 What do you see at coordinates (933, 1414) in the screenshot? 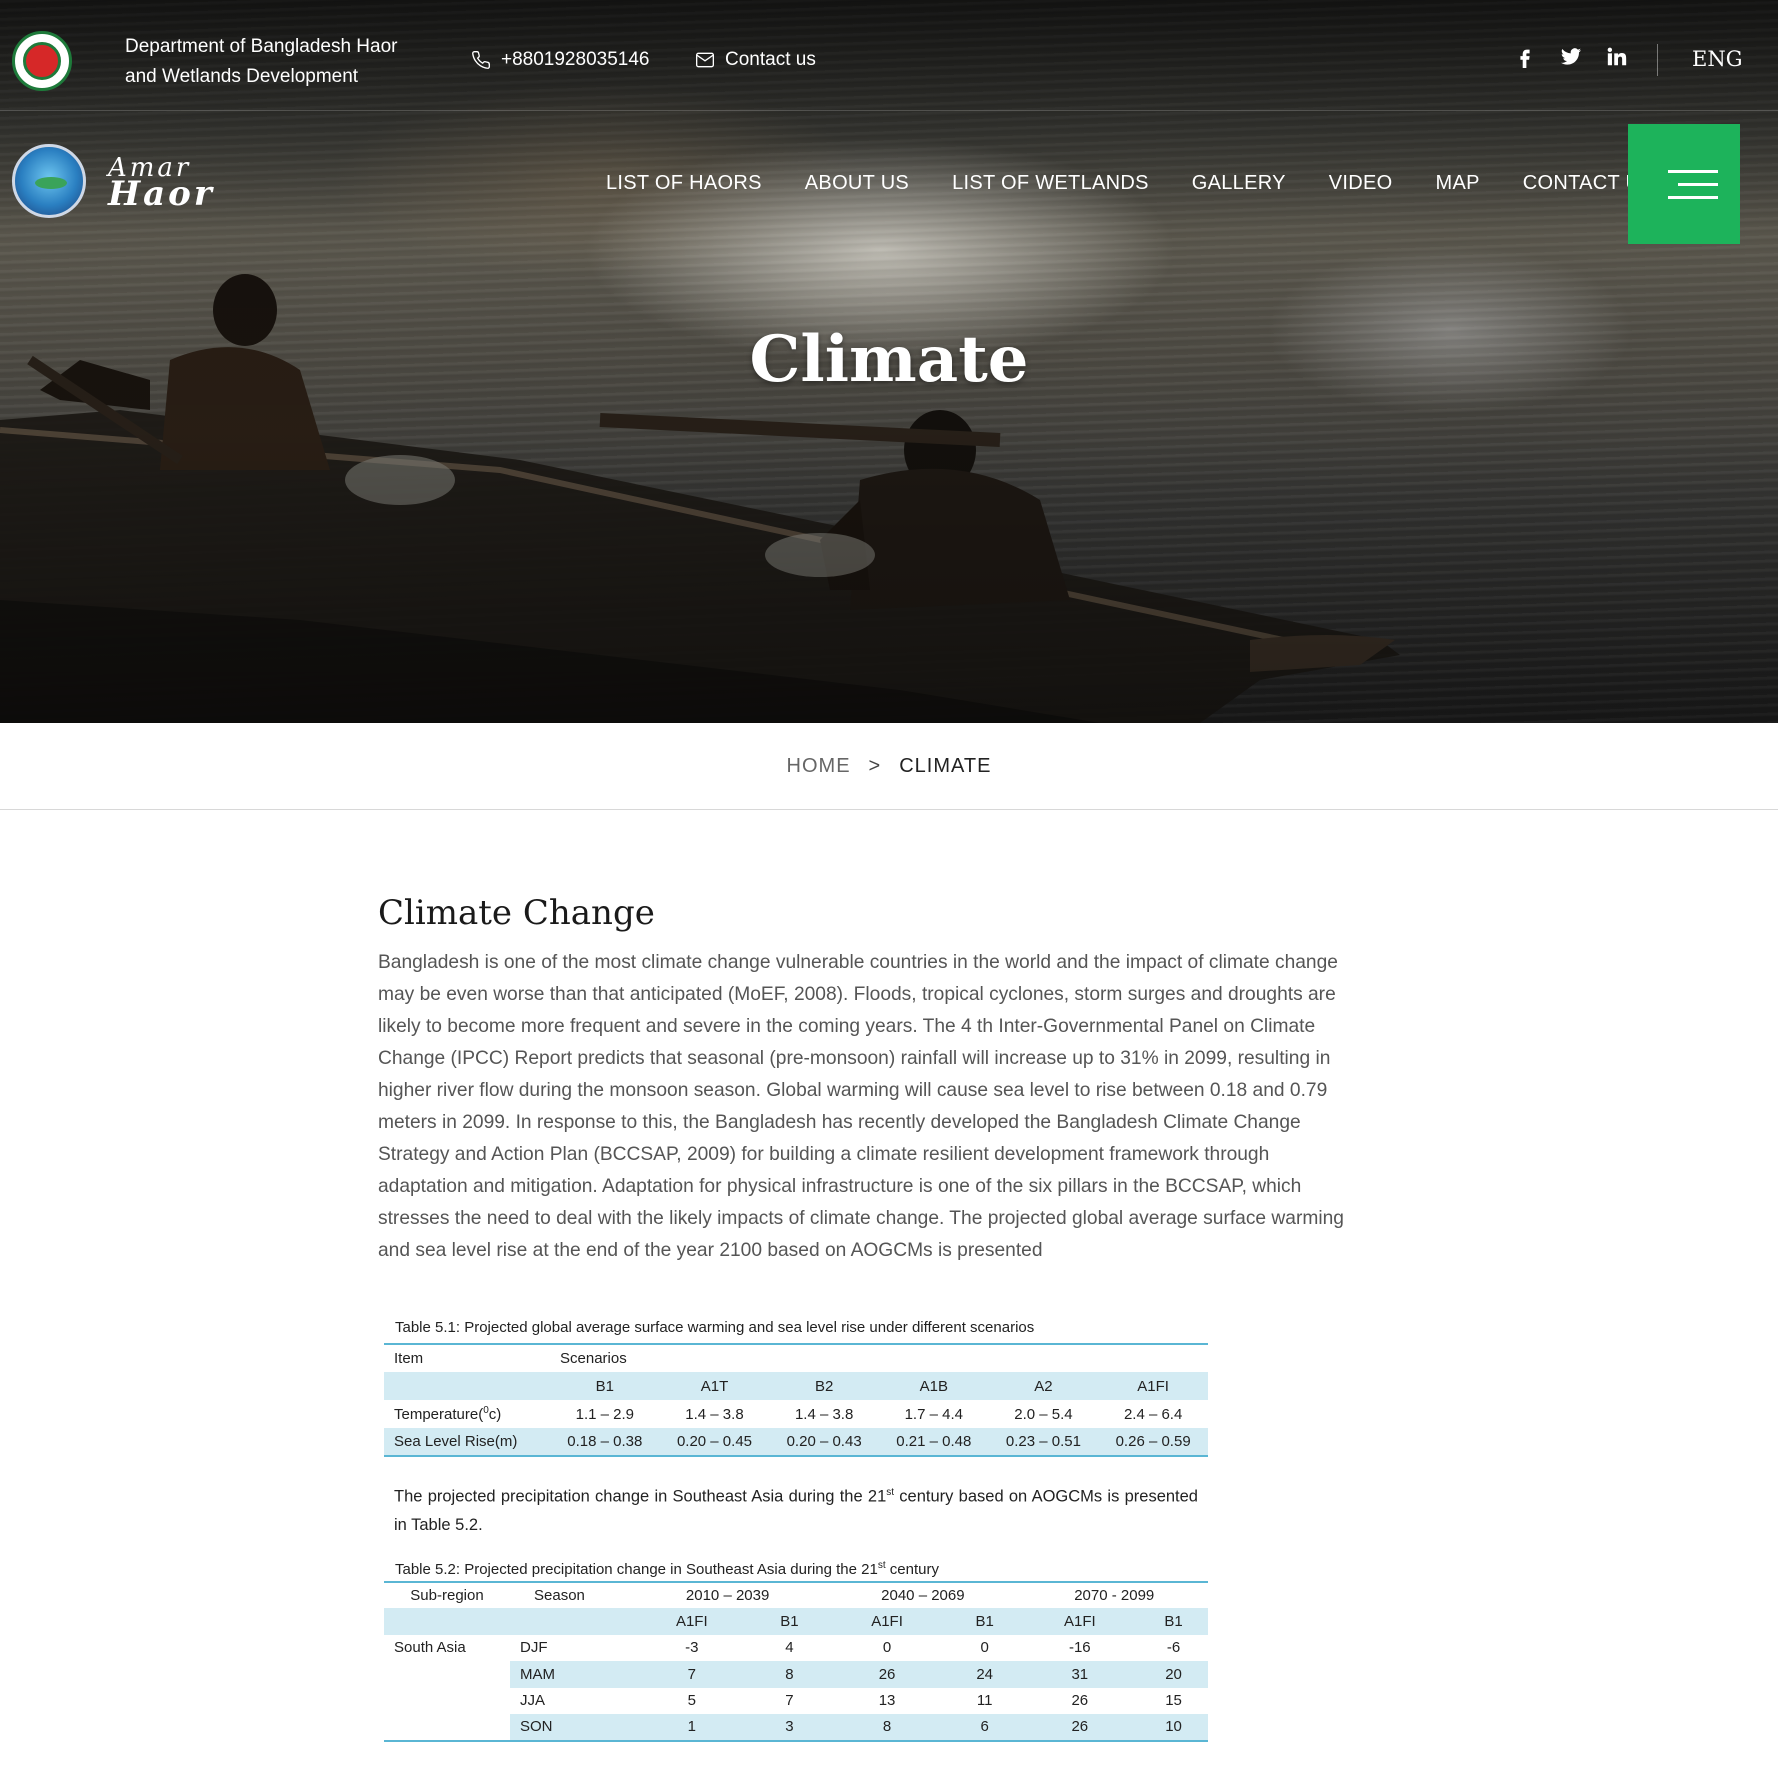
I see `table1-cell: 1.7 – 4.4` at bounding box center [933, 1414].